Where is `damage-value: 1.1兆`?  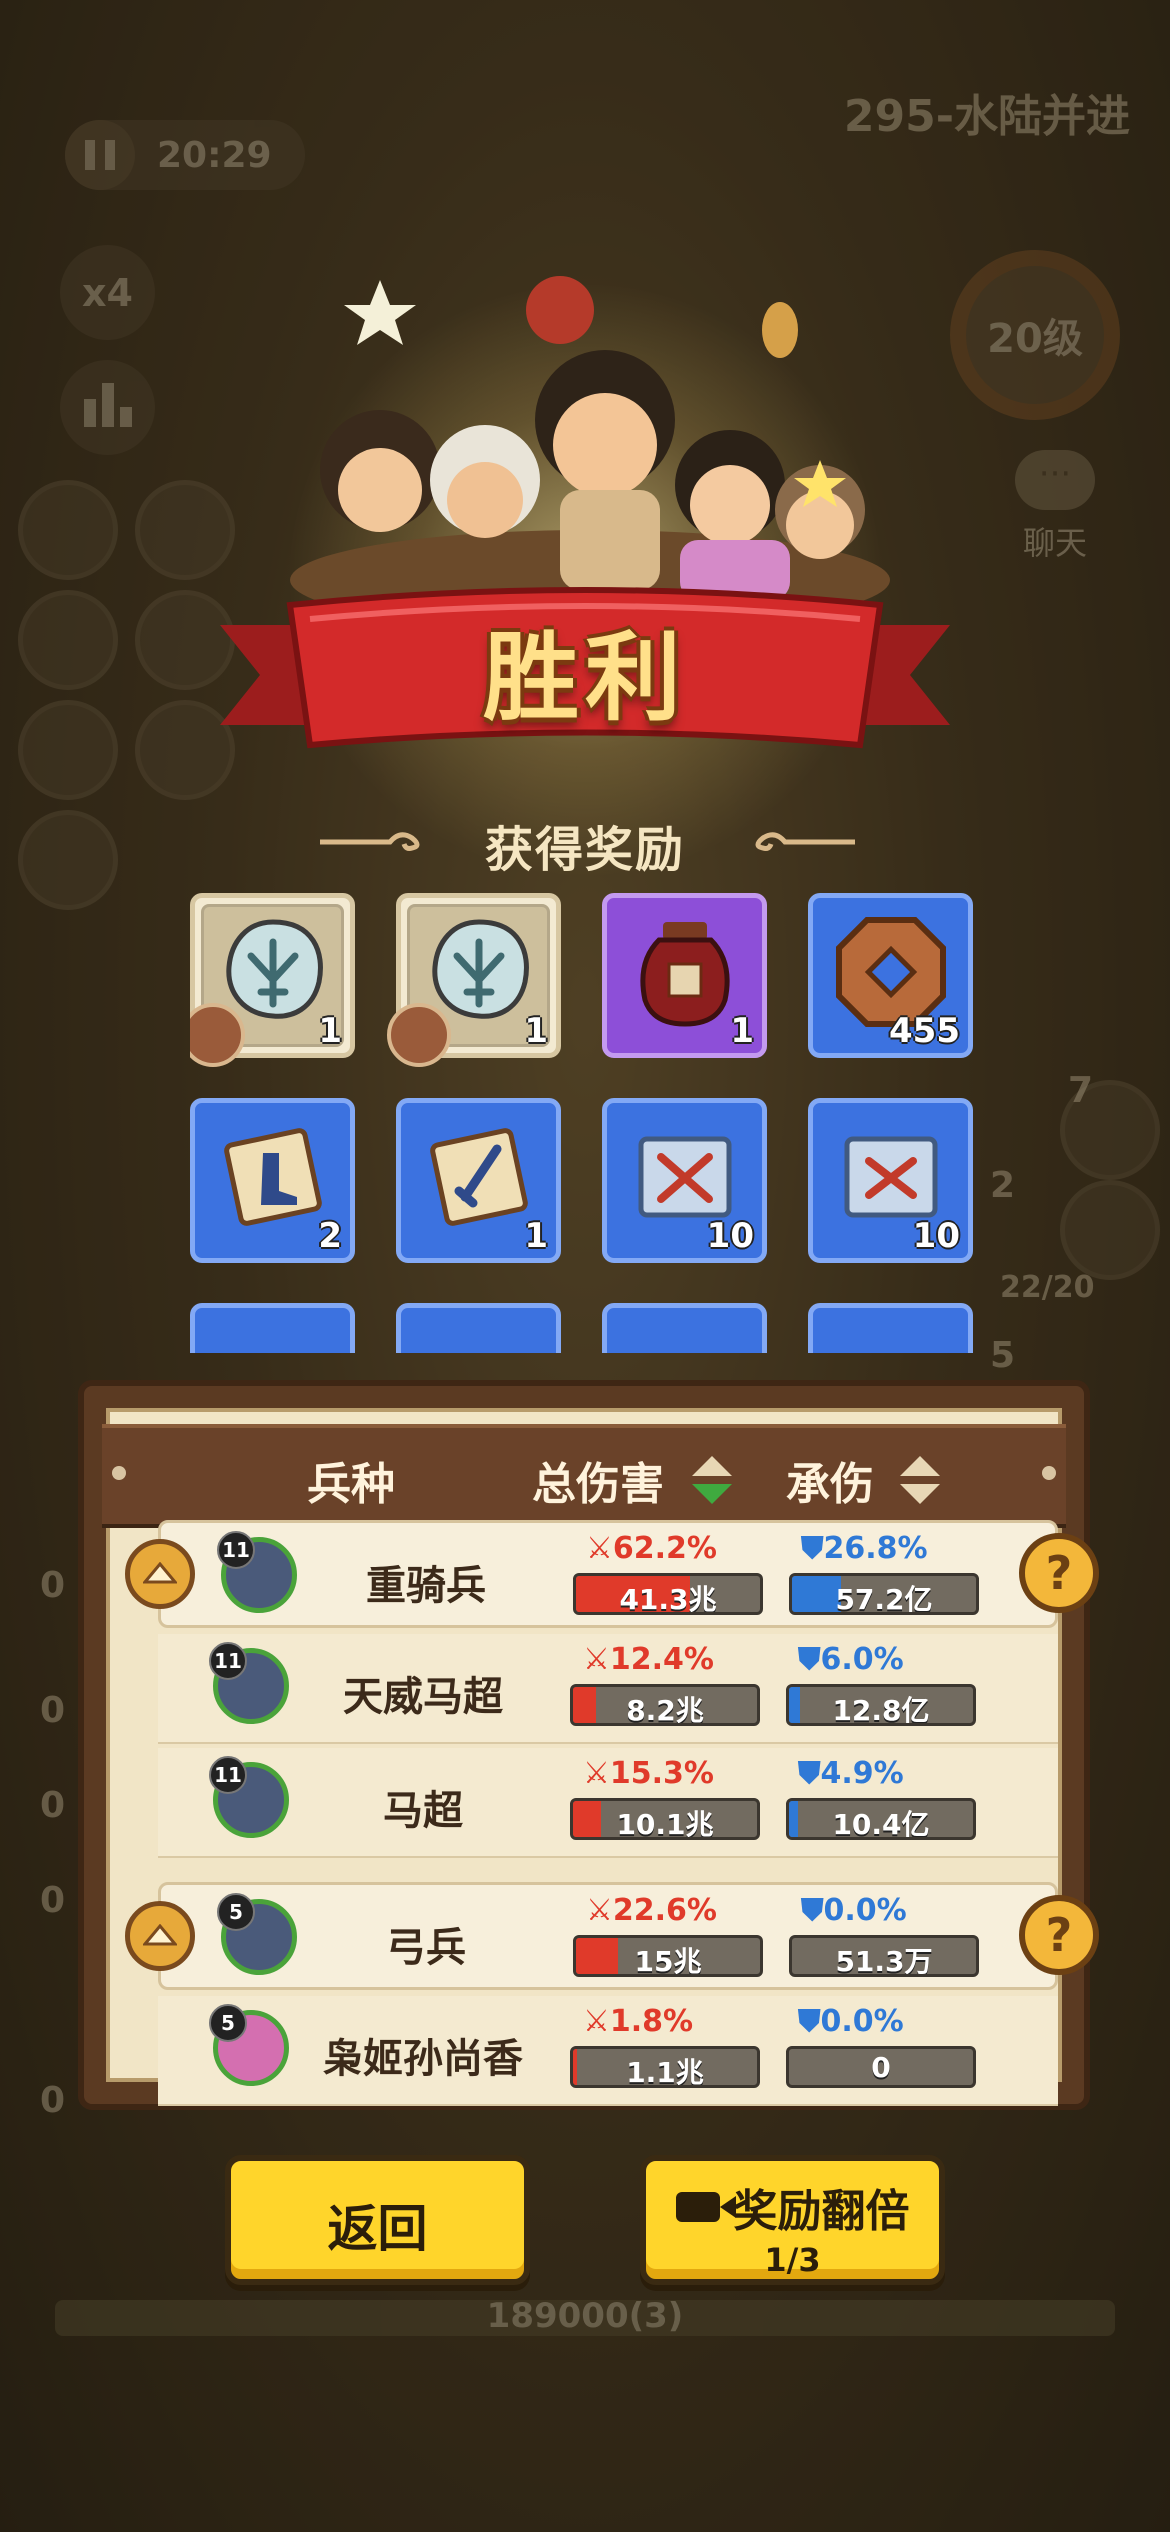 damage-value: 1.1兆 is located at coordinates (665, 2072).